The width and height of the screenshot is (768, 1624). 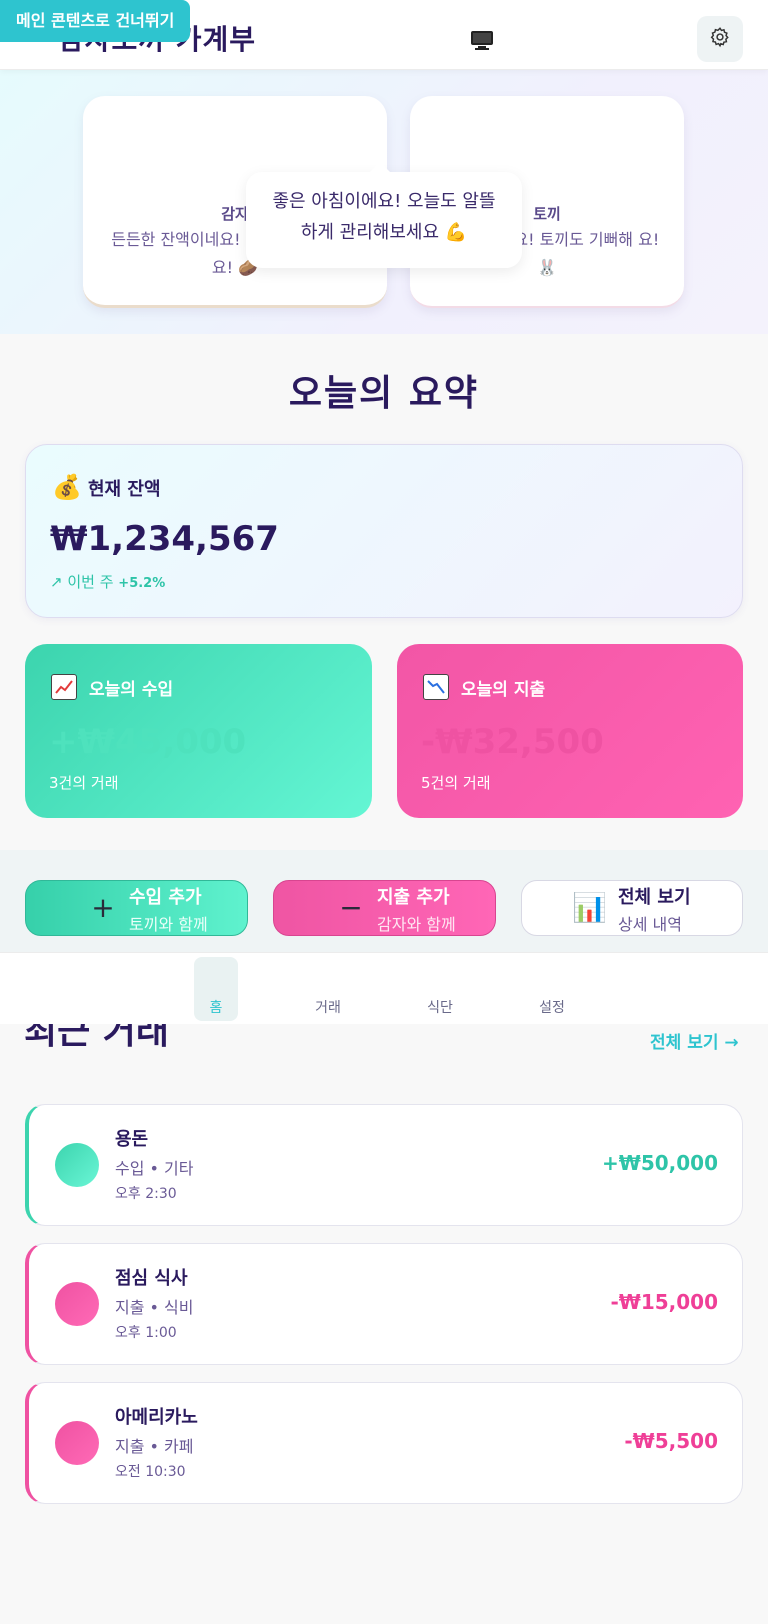 What do you see at coordinates (82, 582) in the screenshot?
I see `trend-label: ↗ 이번 주` at bounding box center [82, 582].